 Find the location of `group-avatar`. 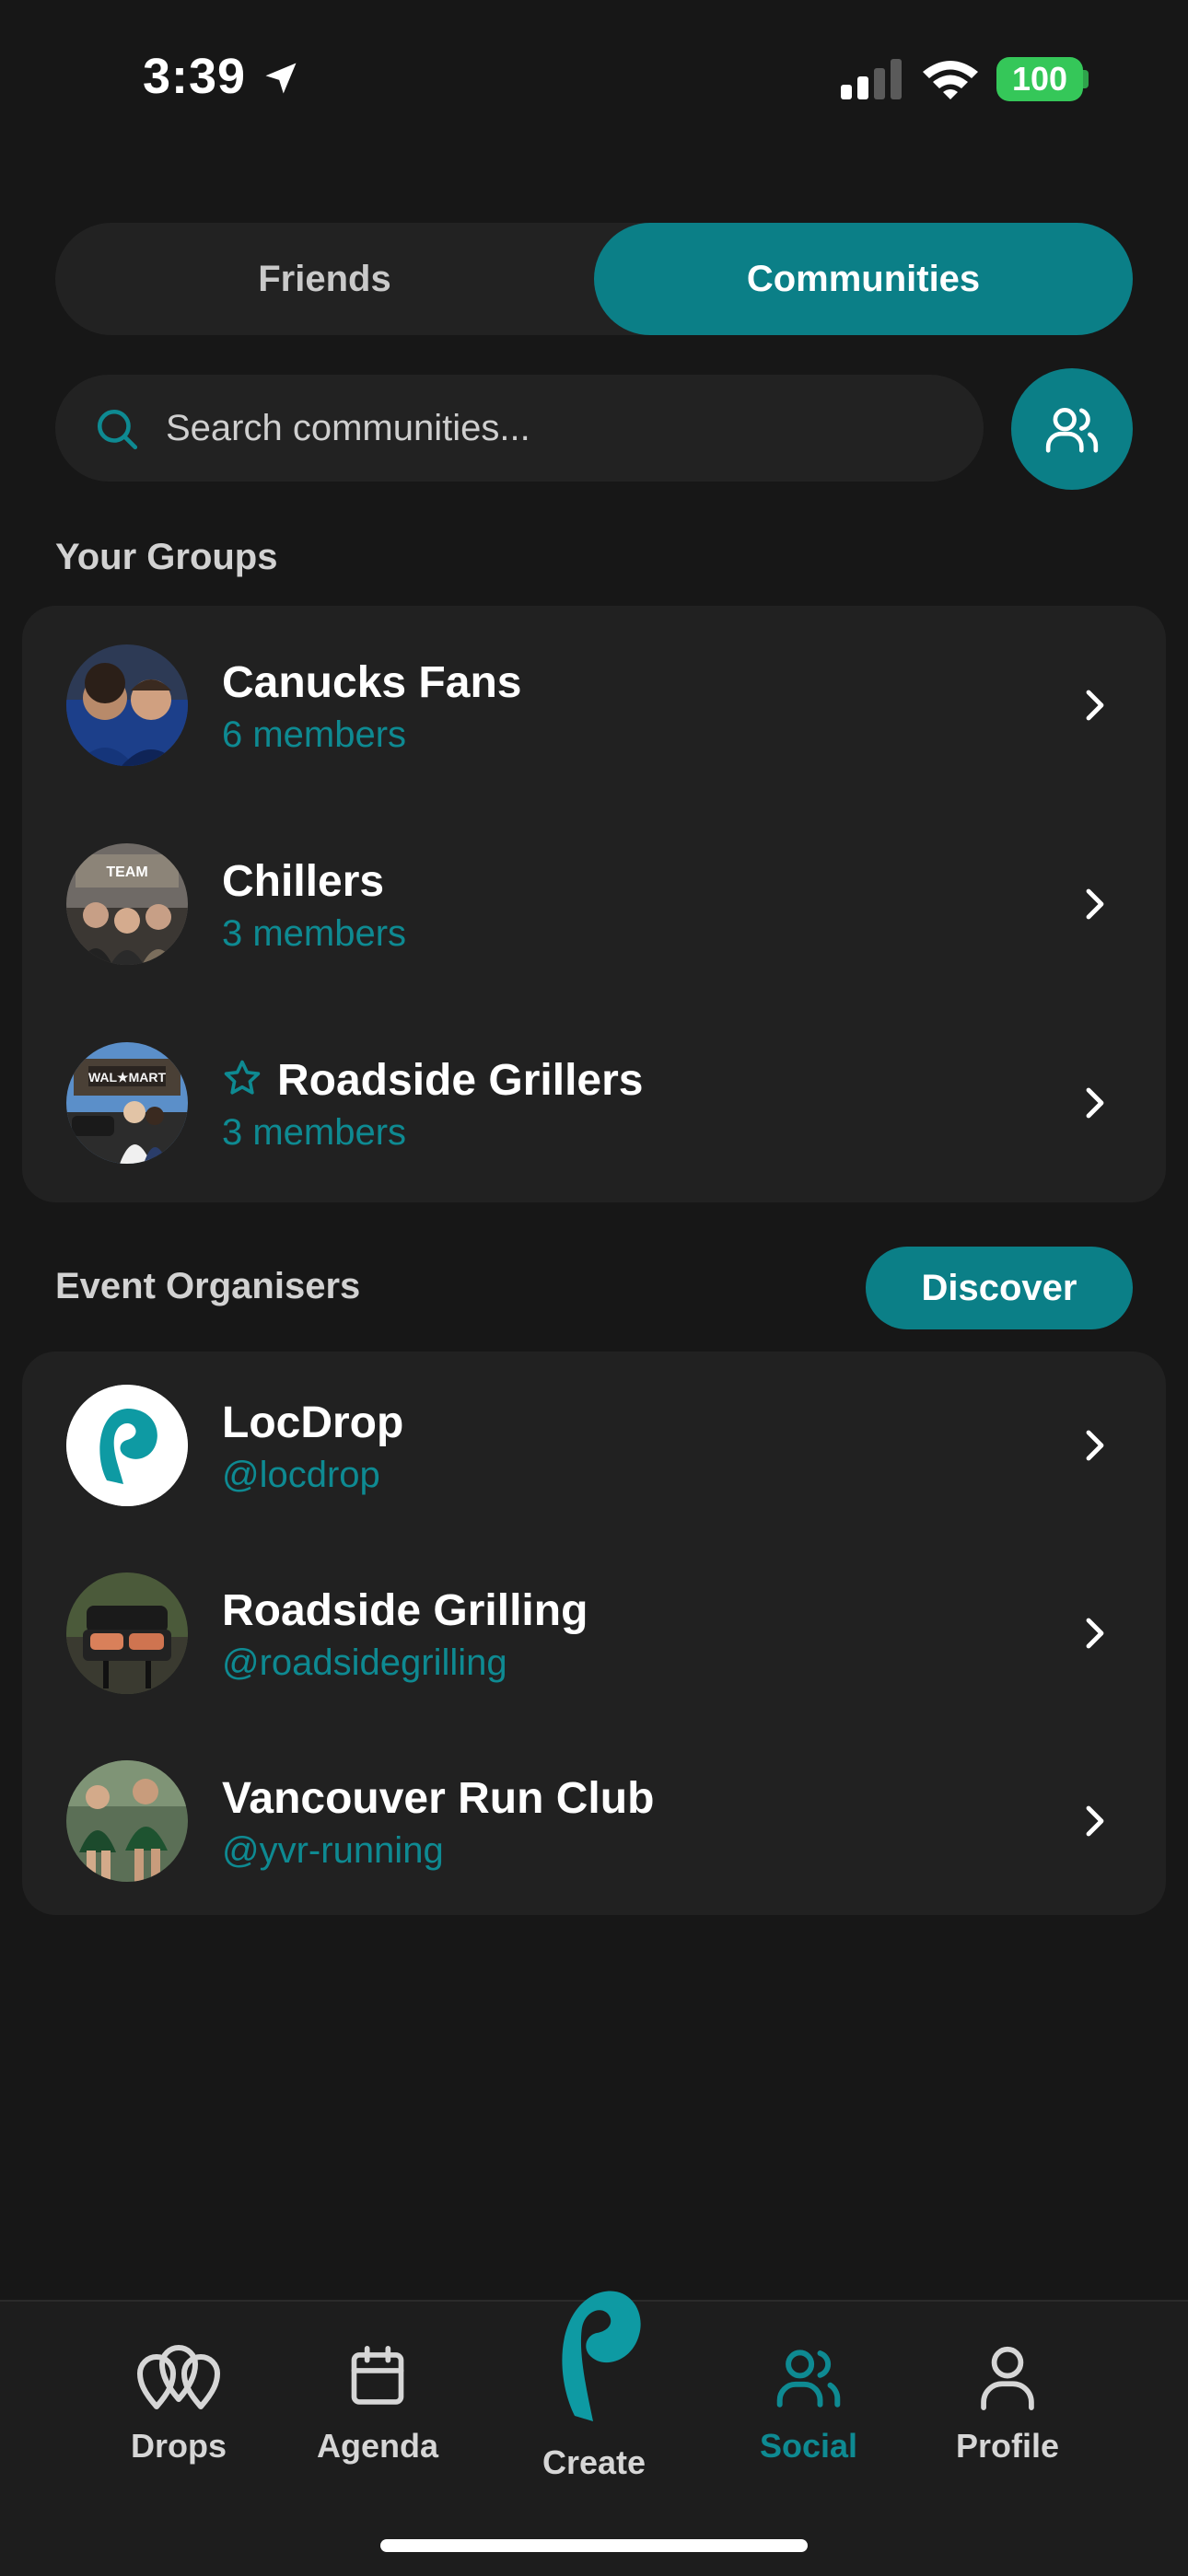

group-avatar is located at coordinates (127, 705).